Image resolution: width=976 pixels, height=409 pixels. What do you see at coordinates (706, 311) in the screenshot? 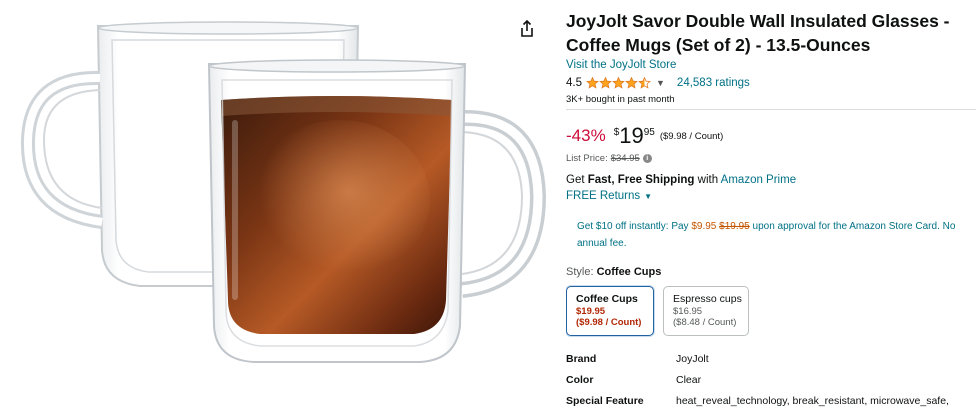
I see `style-option-espresso-cups: Espresso cups $16.95 ($8.48 / Count)` at bounding box center [706, 311].